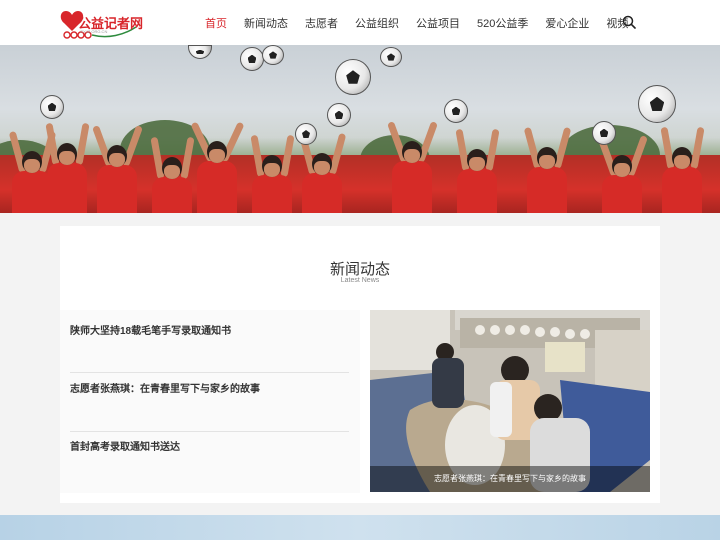  Describe the element at coordinates (100, 23) in the screenshot. I see `site-logo: 公益记者网 GYJZ.ORG.CN` at that location.